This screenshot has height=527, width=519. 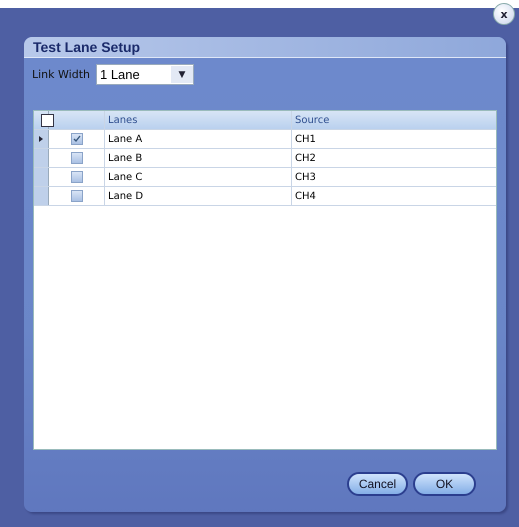 I want to click on table-cell: Lane B, so click(x=198, y=158).